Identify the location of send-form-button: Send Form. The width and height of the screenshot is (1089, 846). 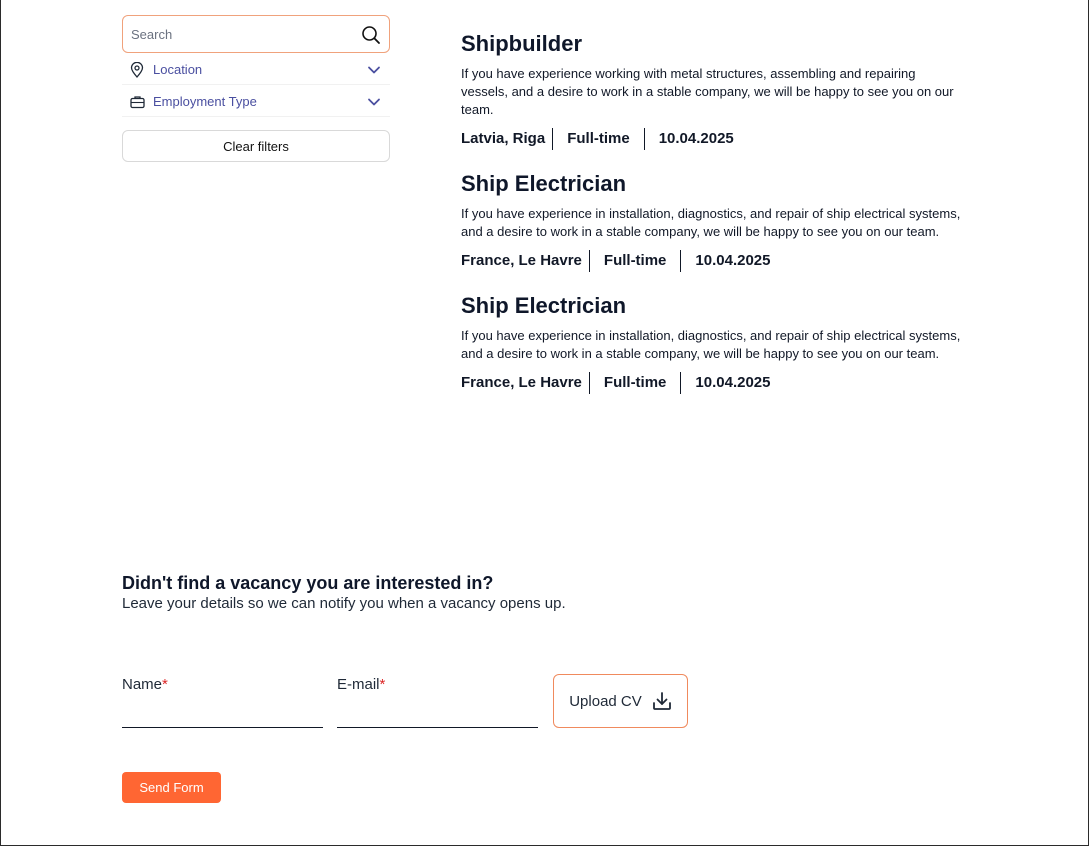
(171, 787).